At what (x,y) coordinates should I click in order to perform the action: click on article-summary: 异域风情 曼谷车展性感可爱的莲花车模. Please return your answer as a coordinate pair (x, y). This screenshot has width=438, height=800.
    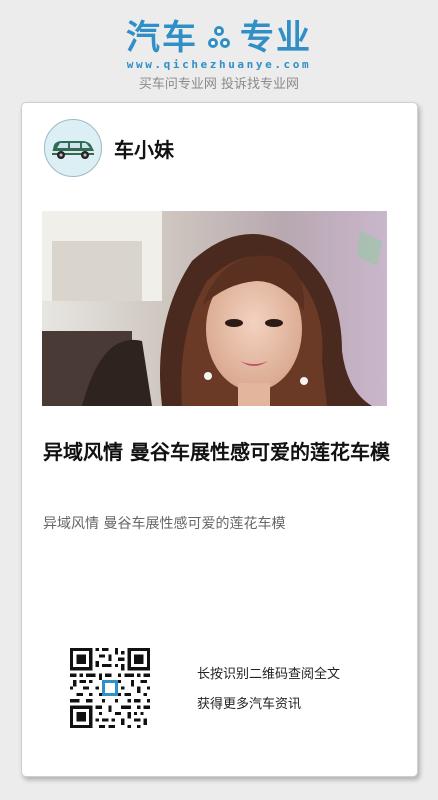
    Looking at the image, I should click on (164, 524).